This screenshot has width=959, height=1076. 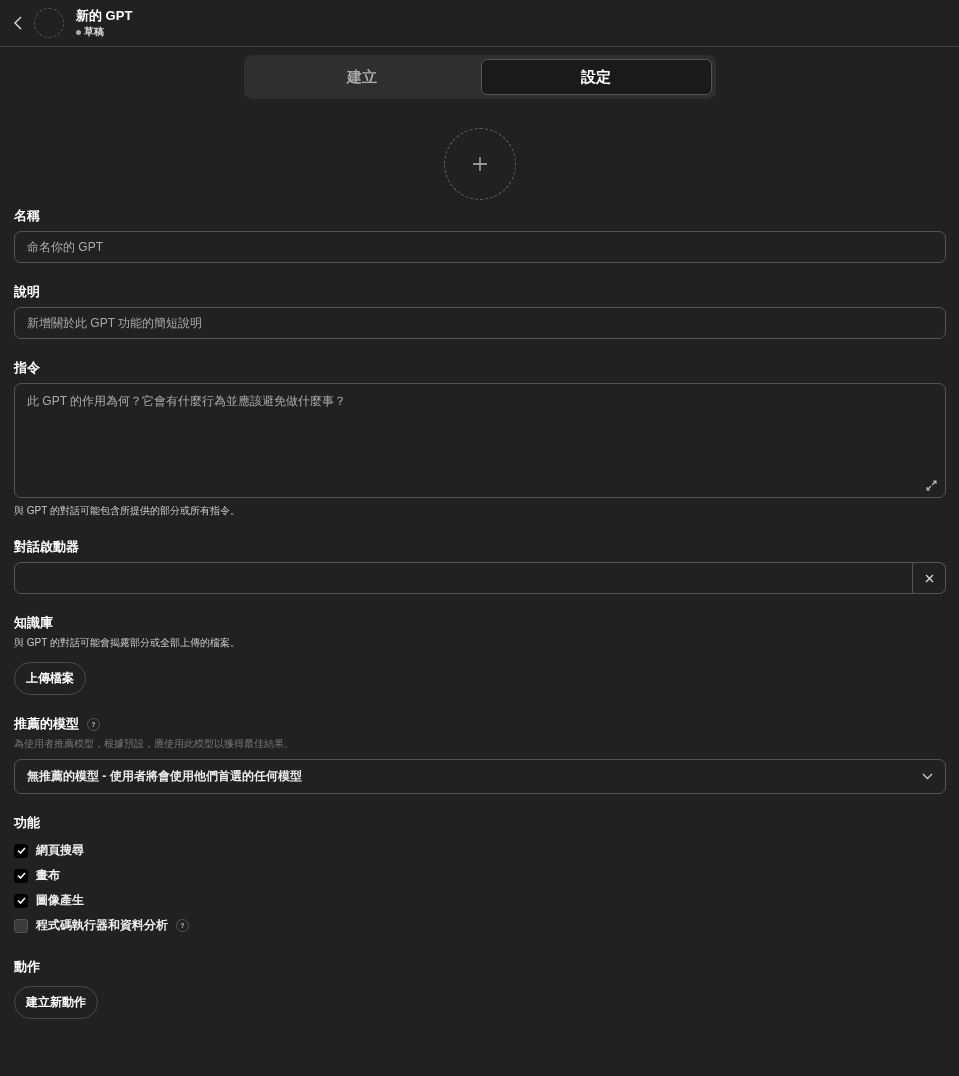 I want to click on conversation-starter-field, so click(x=463, y=578).